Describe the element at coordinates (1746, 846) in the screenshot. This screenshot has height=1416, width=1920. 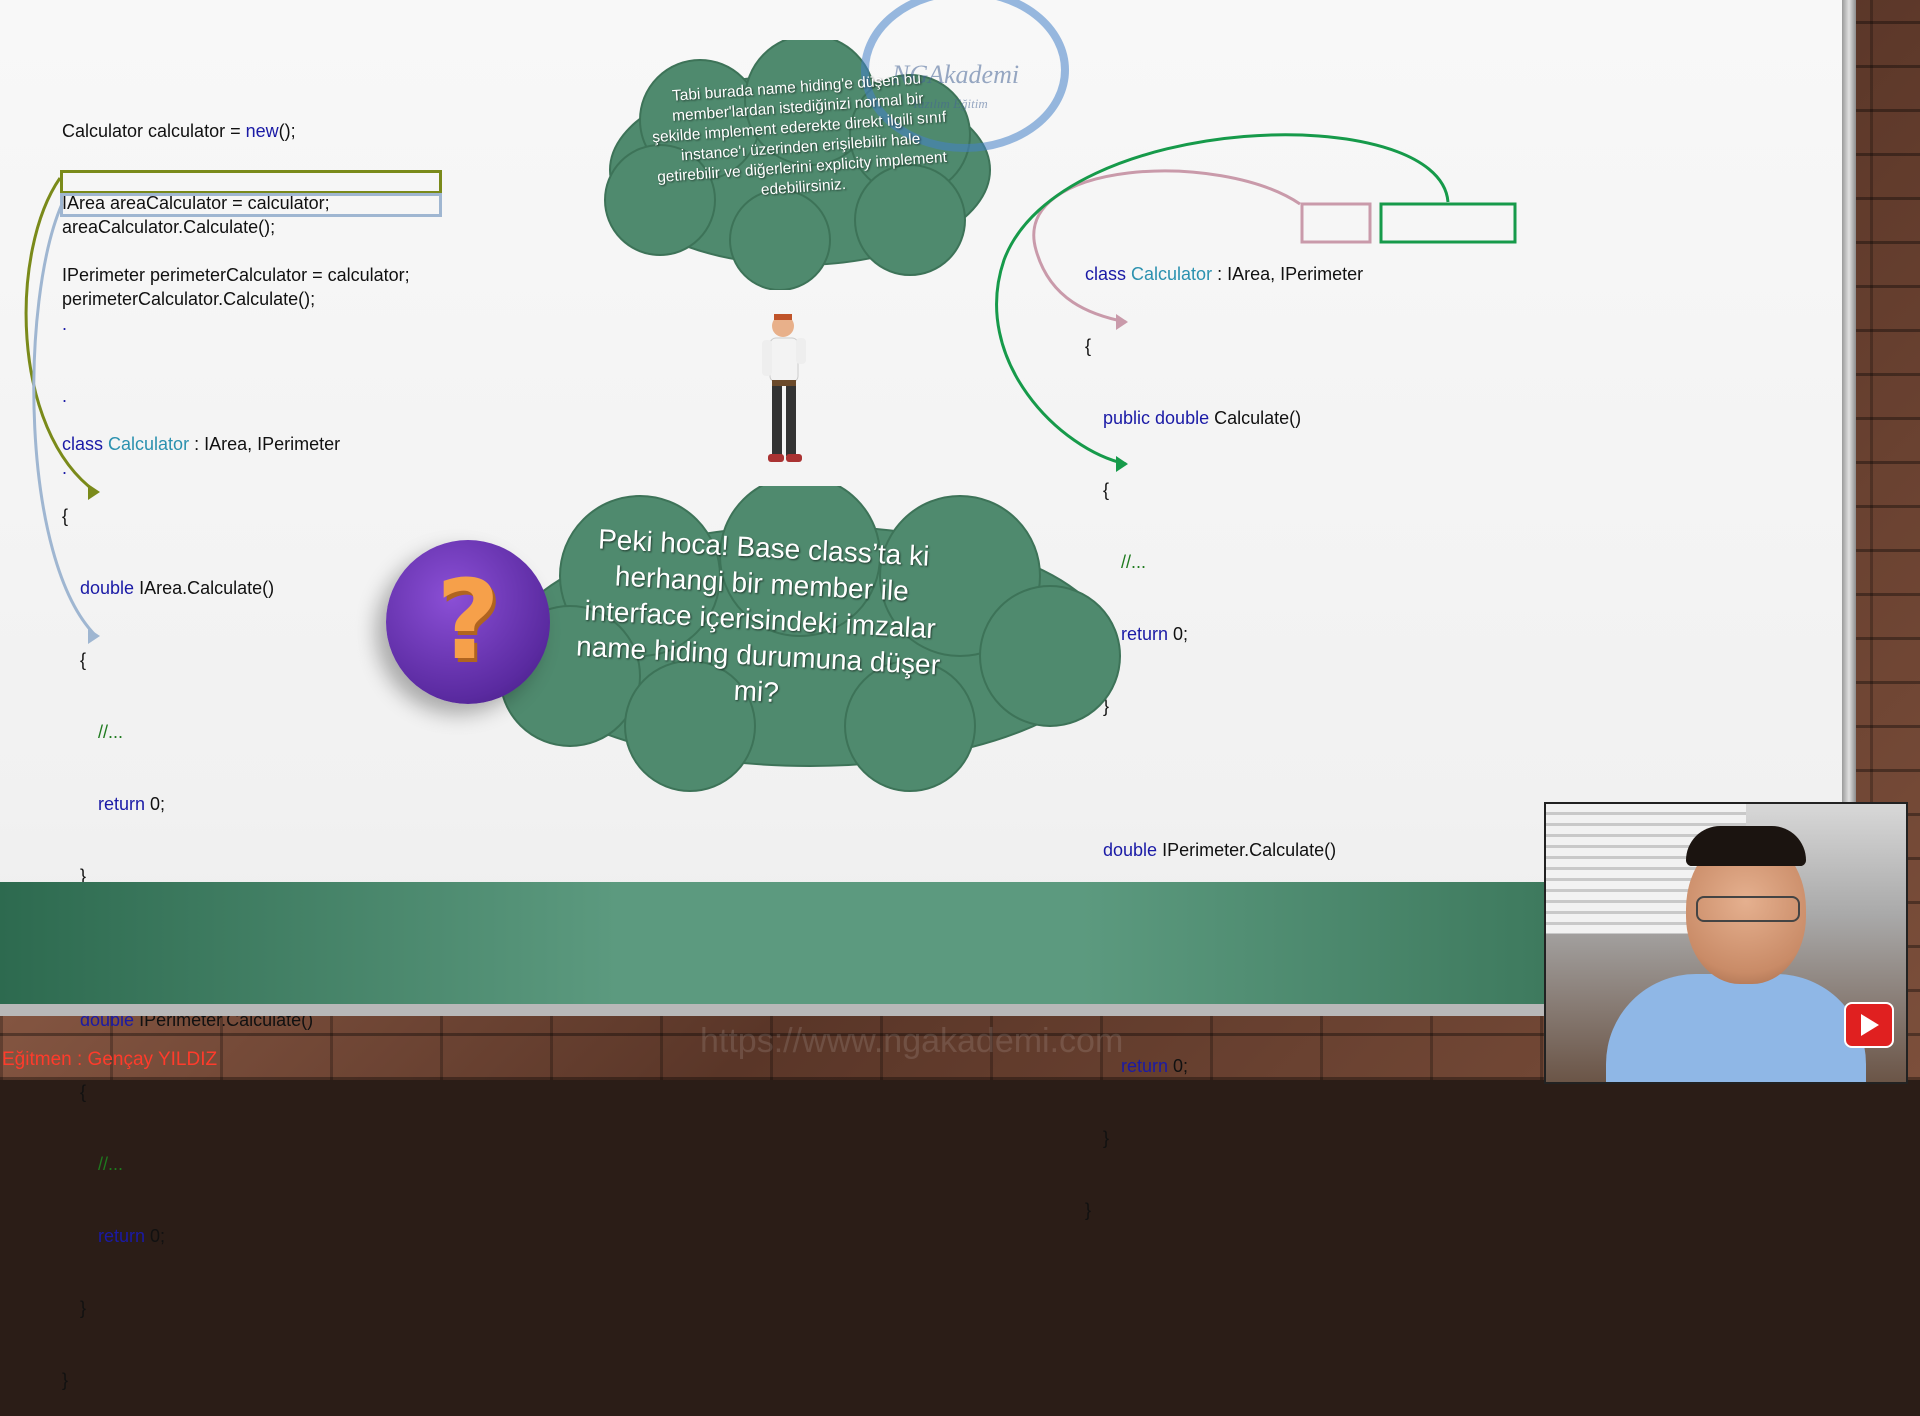
I see `presenter-hair` at that location.